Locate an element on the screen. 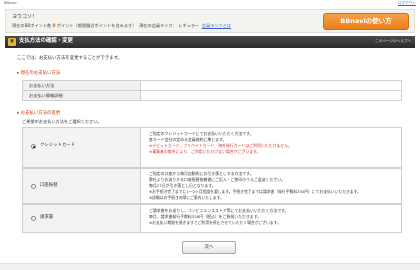 The width and height of the screenshot is (420, 270). rank-label: 現在の会員ランク： is located at coordinates (158, 25).